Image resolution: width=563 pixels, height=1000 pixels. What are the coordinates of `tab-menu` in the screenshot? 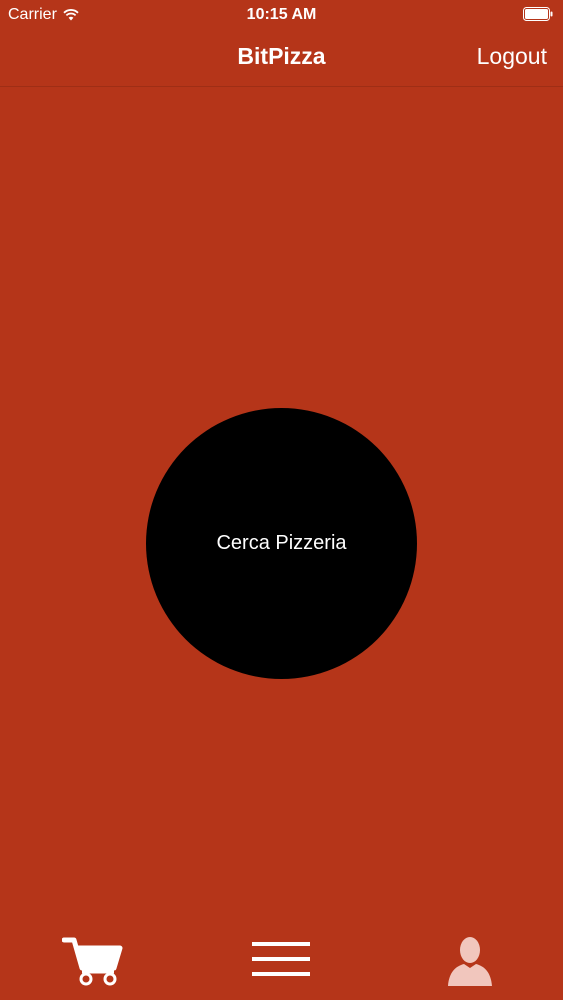 It's located at (281, 961).